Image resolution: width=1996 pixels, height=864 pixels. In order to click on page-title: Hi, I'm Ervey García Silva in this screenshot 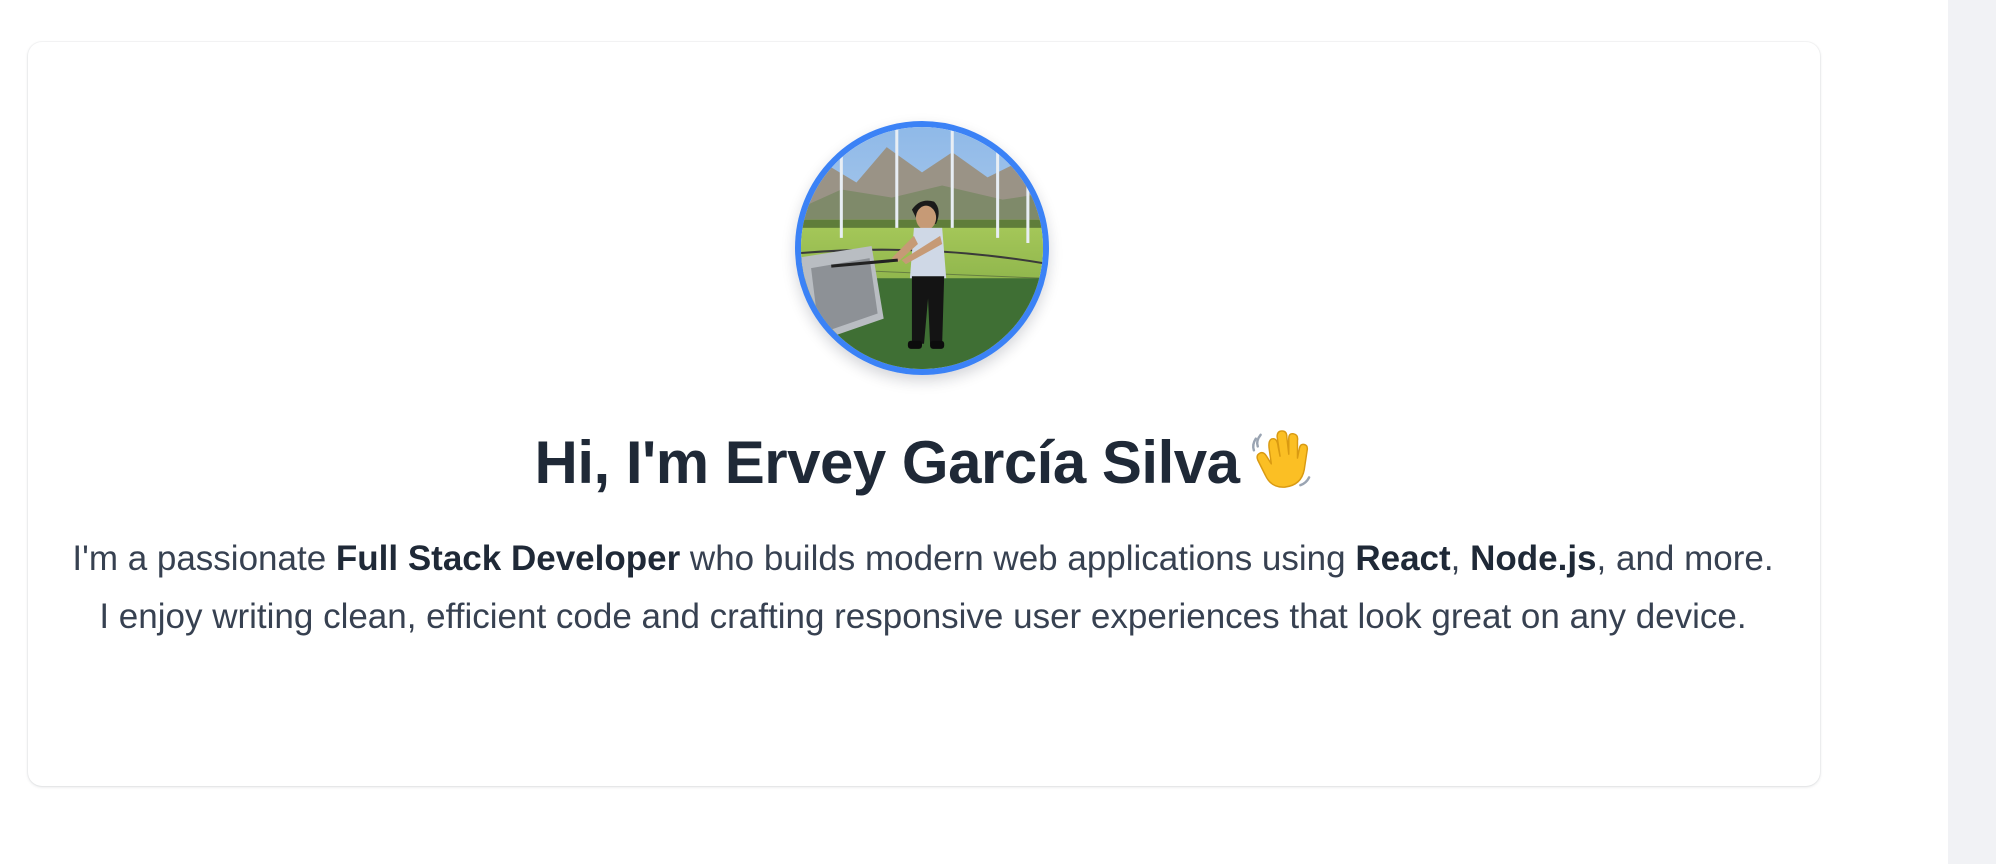, I will do `click(923, 463)`.